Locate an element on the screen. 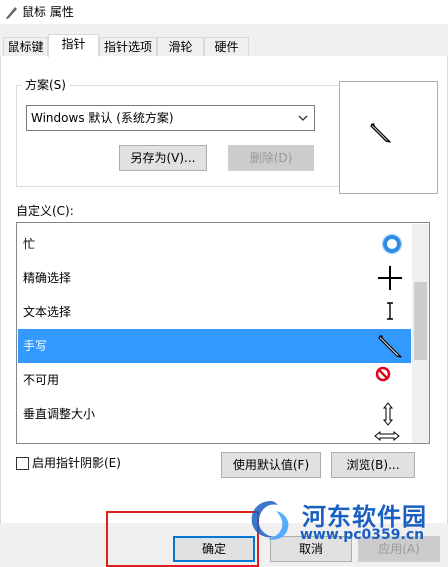 This screenshot has height=567, width=448. list-item-label: 忙 is located at coordinates (29, 244).